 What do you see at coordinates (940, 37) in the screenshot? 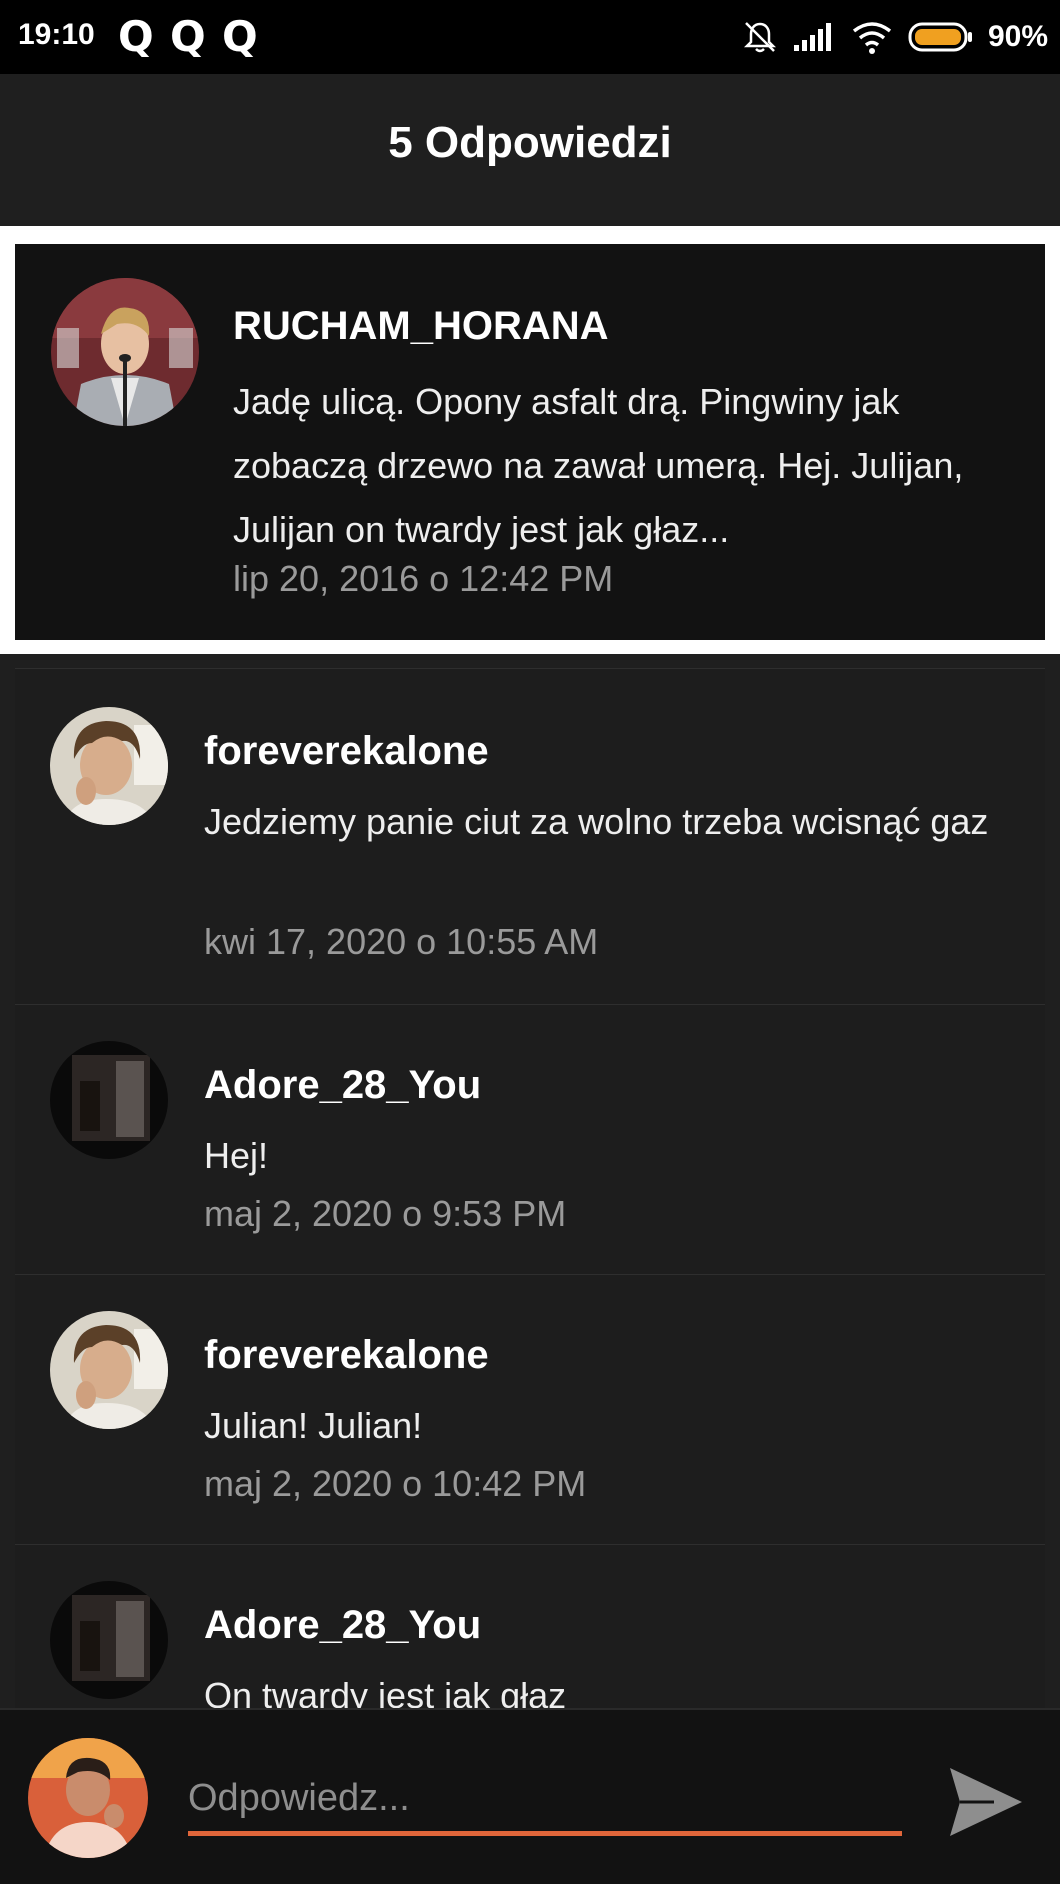
I see `battery-icon` at bounding box center [940, 37].